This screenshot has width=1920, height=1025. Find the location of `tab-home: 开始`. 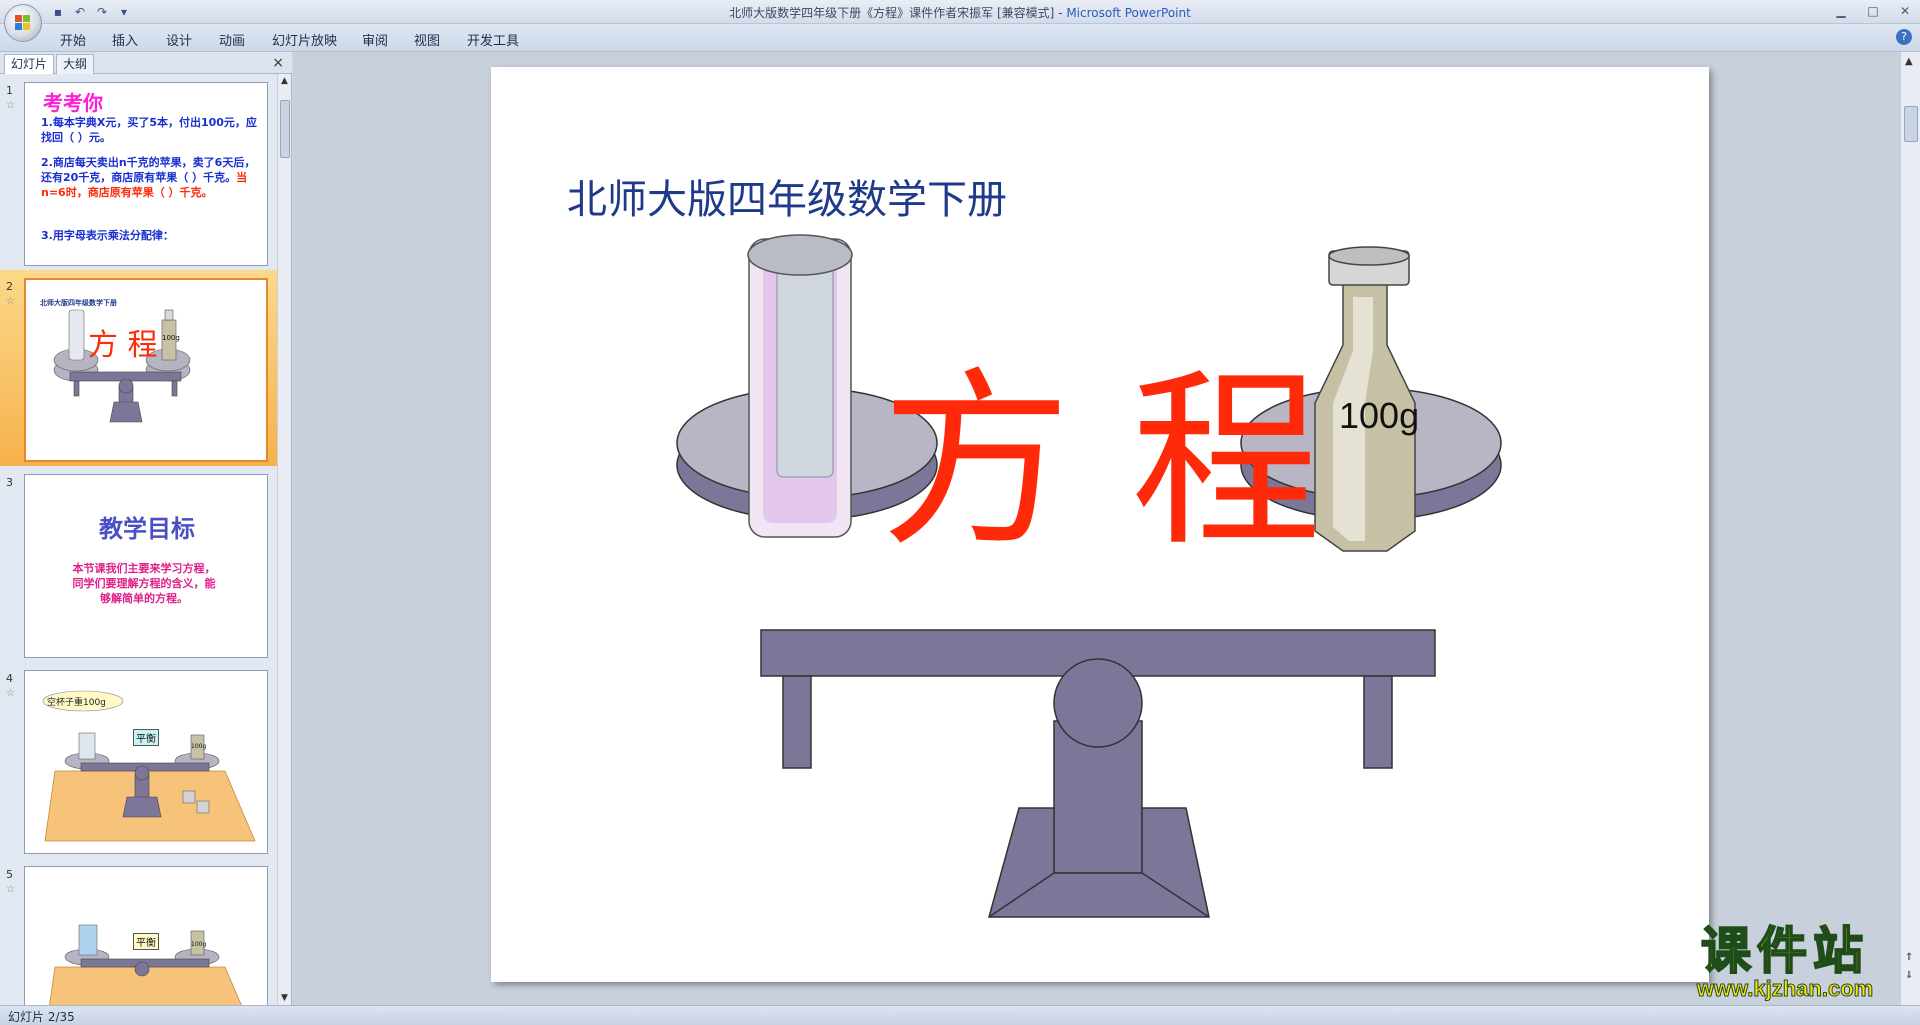

tab-home: 开始 is located at coordinates (73, 39).